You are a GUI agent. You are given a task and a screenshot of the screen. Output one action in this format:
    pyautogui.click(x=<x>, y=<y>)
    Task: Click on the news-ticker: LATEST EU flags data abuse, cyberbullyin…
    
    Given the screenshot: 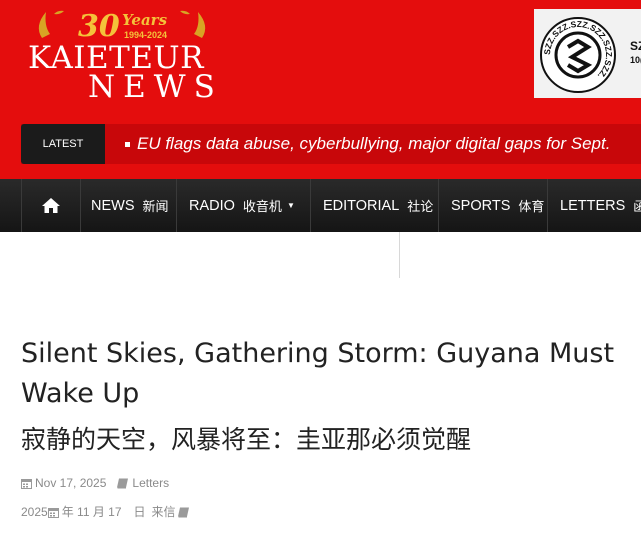 What is the action you would take?
    pyautogui.click(x=331, y=144)
    